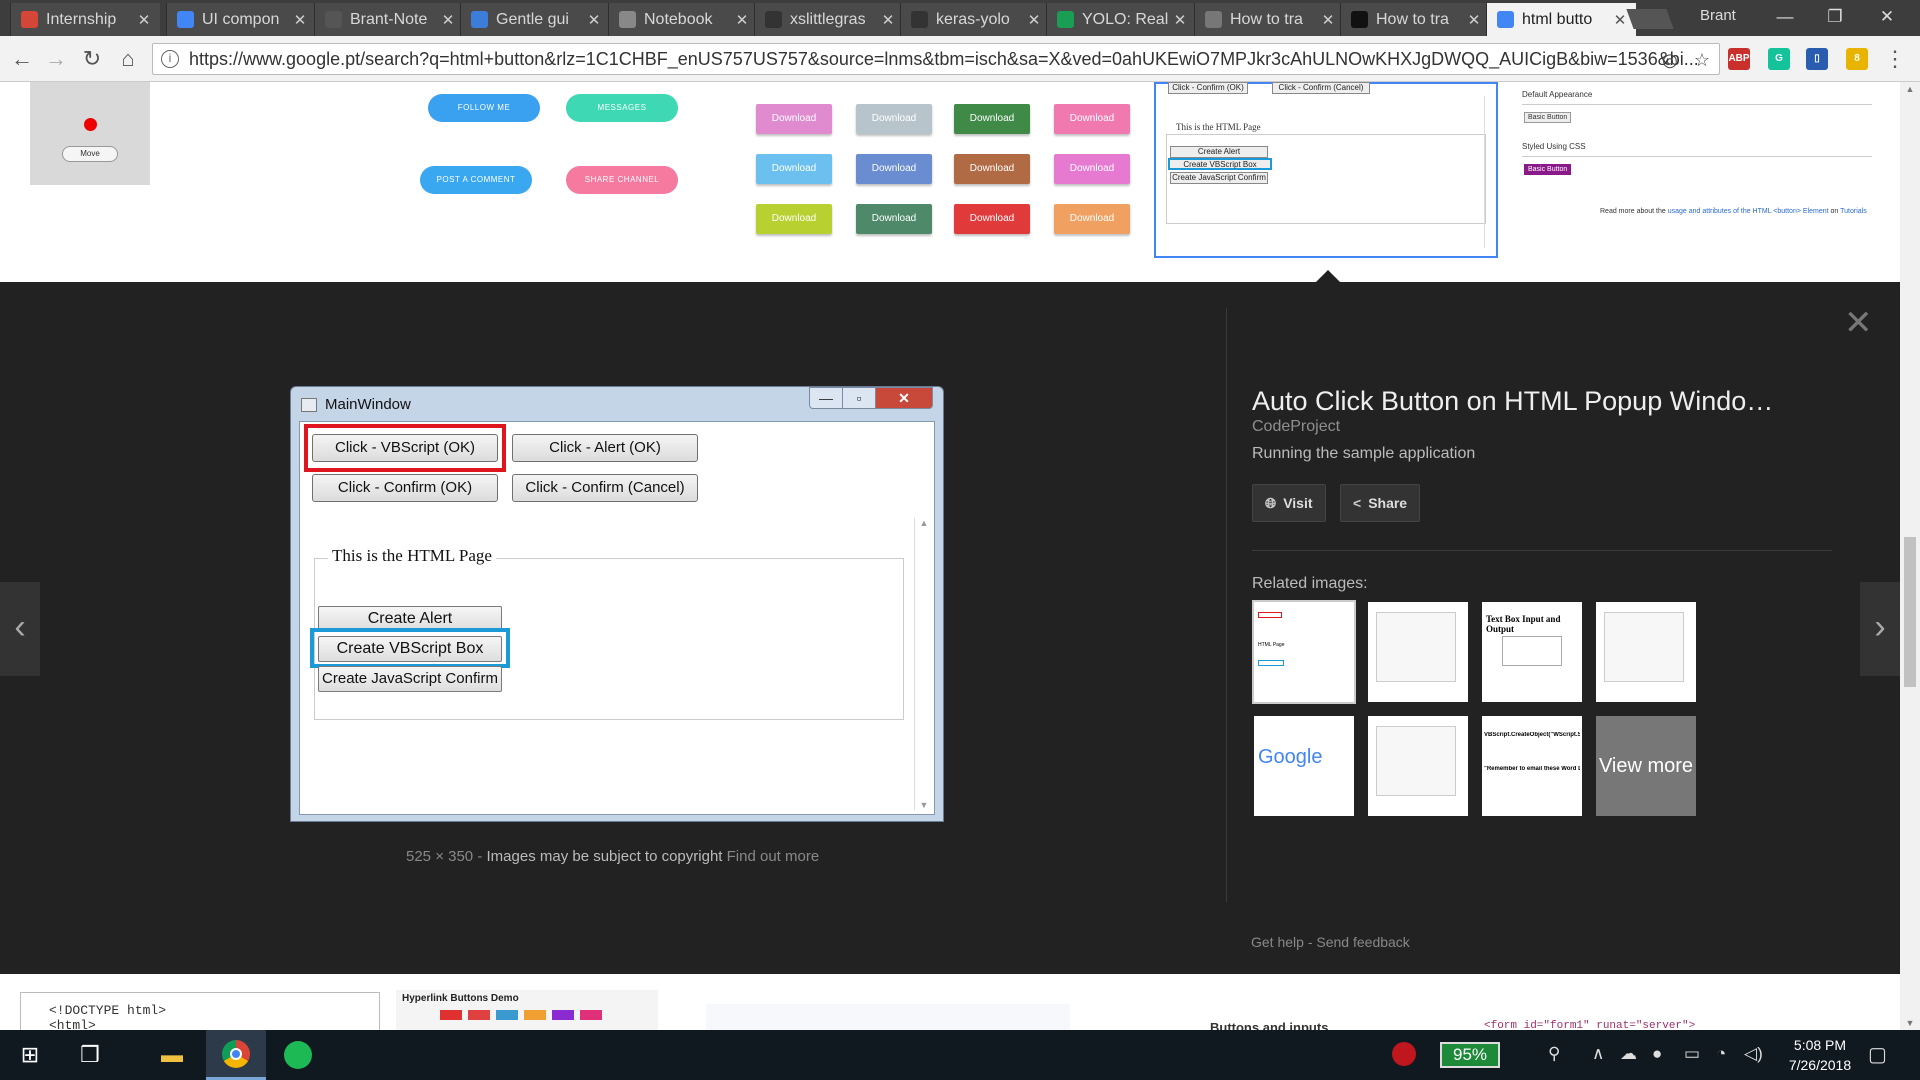  I want to click on visit-button: 🌐︎ Visit, so click(1289, 503).